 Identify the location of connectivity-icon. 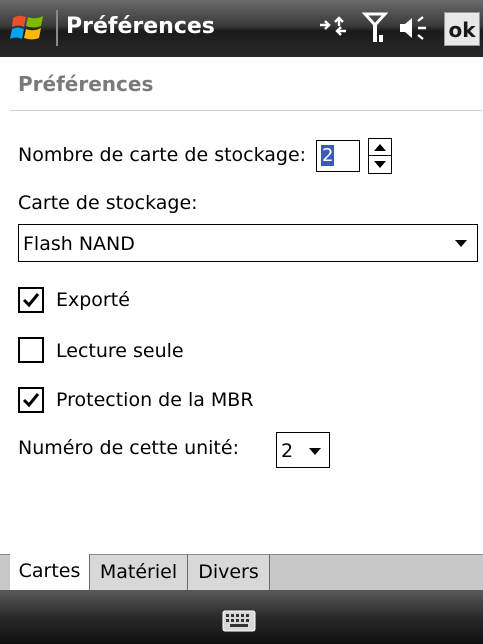
(333, 28).